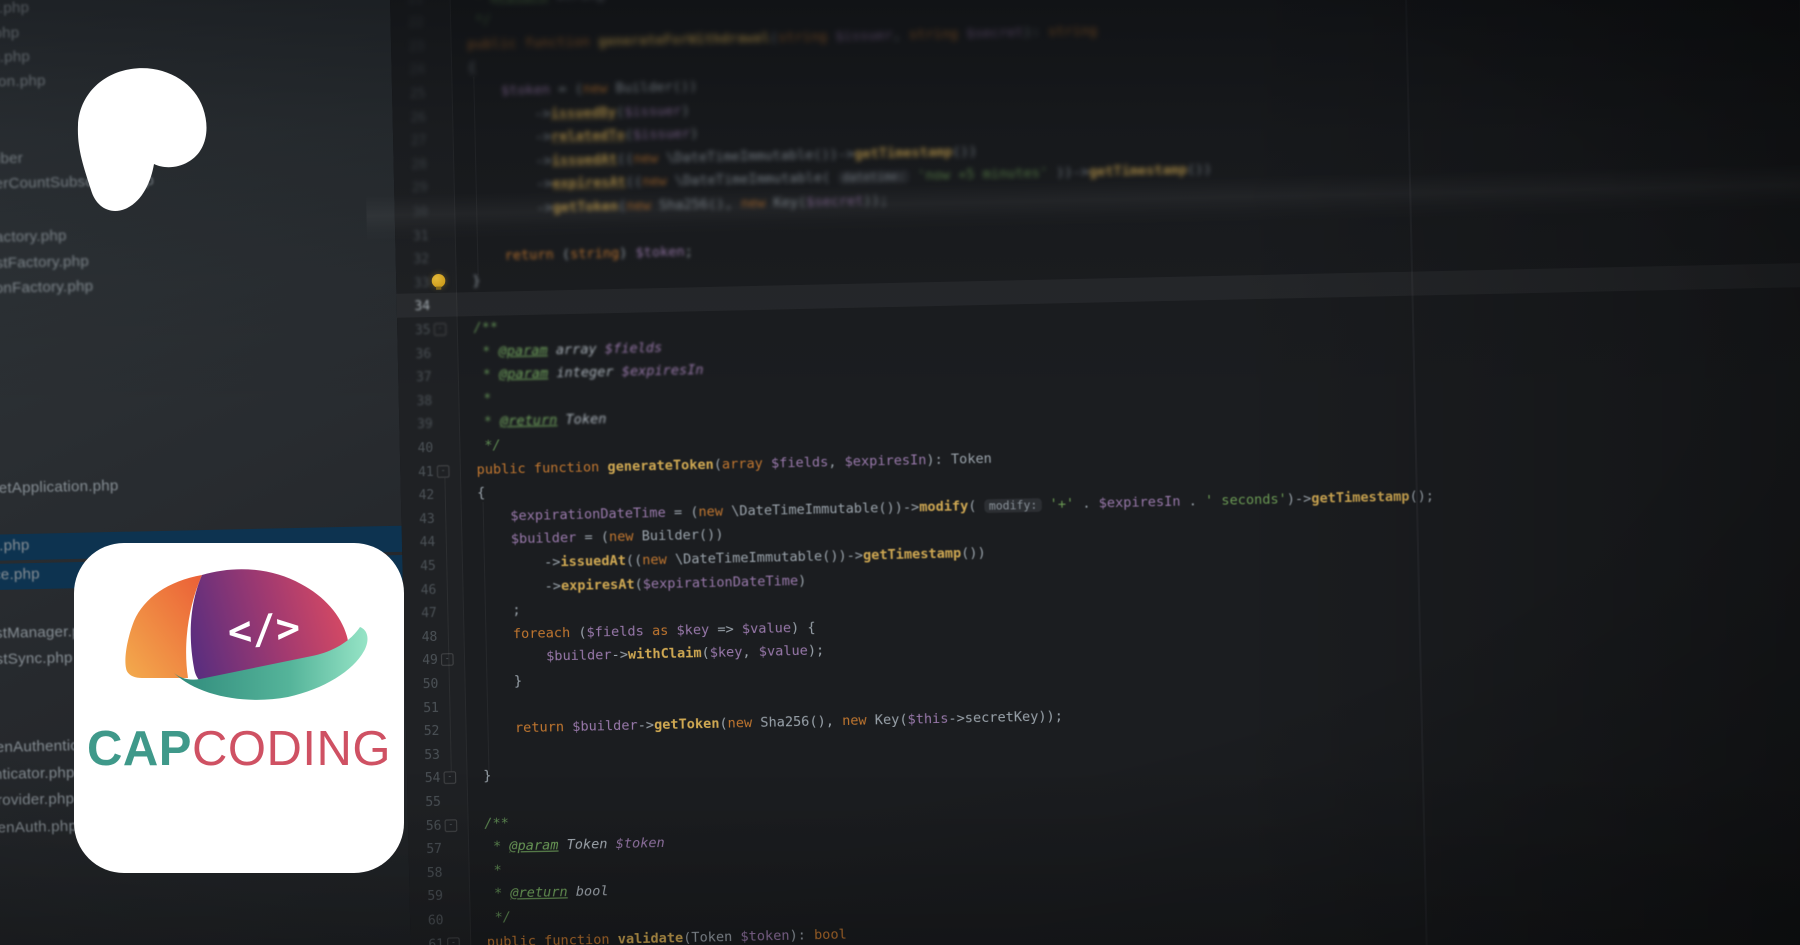  Describe the element at coordinates (428, 565) in the screenshot. I see `line-number: 45` at that location.